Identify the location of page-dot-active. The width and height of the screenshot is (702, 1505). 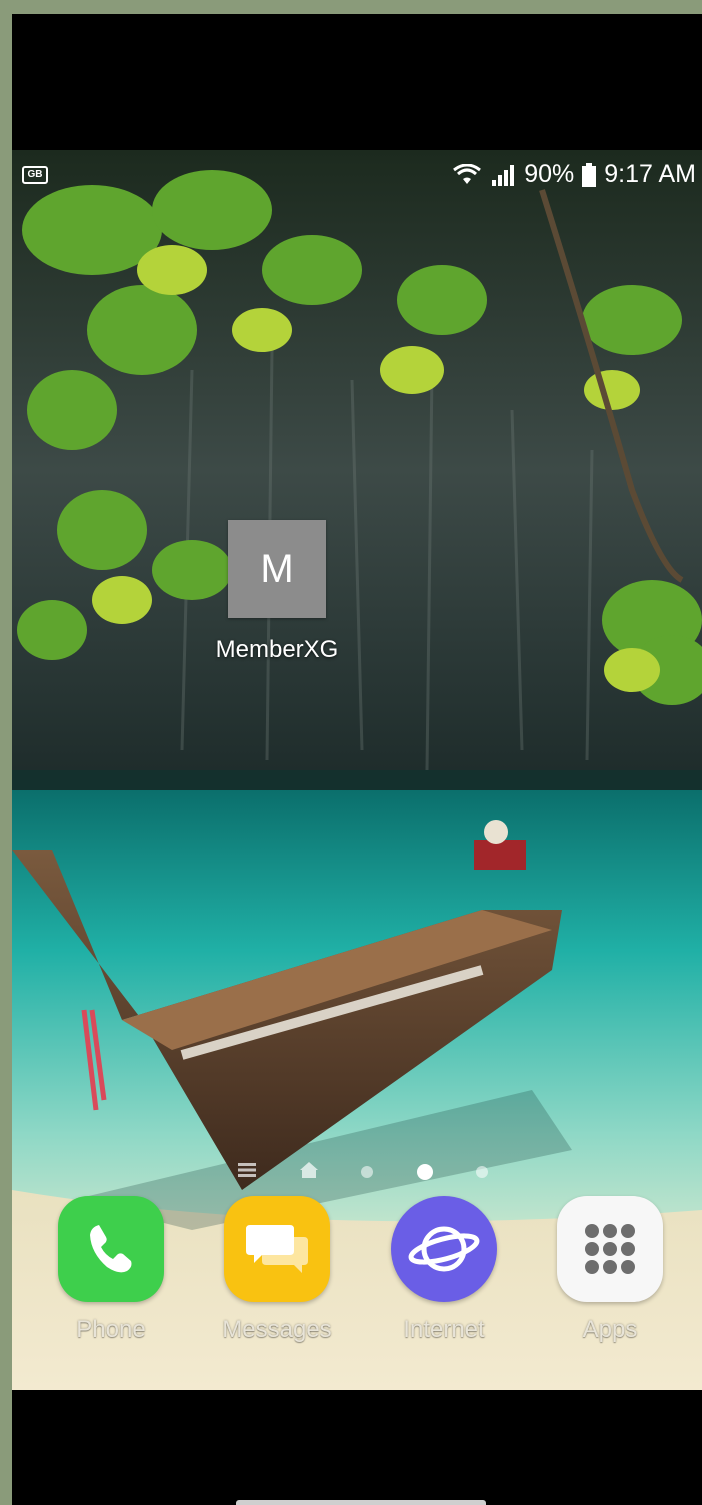
(424, 1172).